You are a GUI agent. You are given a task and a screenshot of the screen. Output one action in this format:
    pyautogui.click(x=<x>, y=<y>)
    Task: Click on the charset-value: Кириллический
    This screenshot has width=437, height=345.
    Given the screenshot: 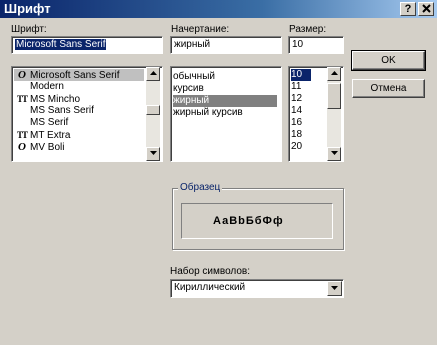 What is the action you would take?
    pyautogui.click(x=210, y=287)
    